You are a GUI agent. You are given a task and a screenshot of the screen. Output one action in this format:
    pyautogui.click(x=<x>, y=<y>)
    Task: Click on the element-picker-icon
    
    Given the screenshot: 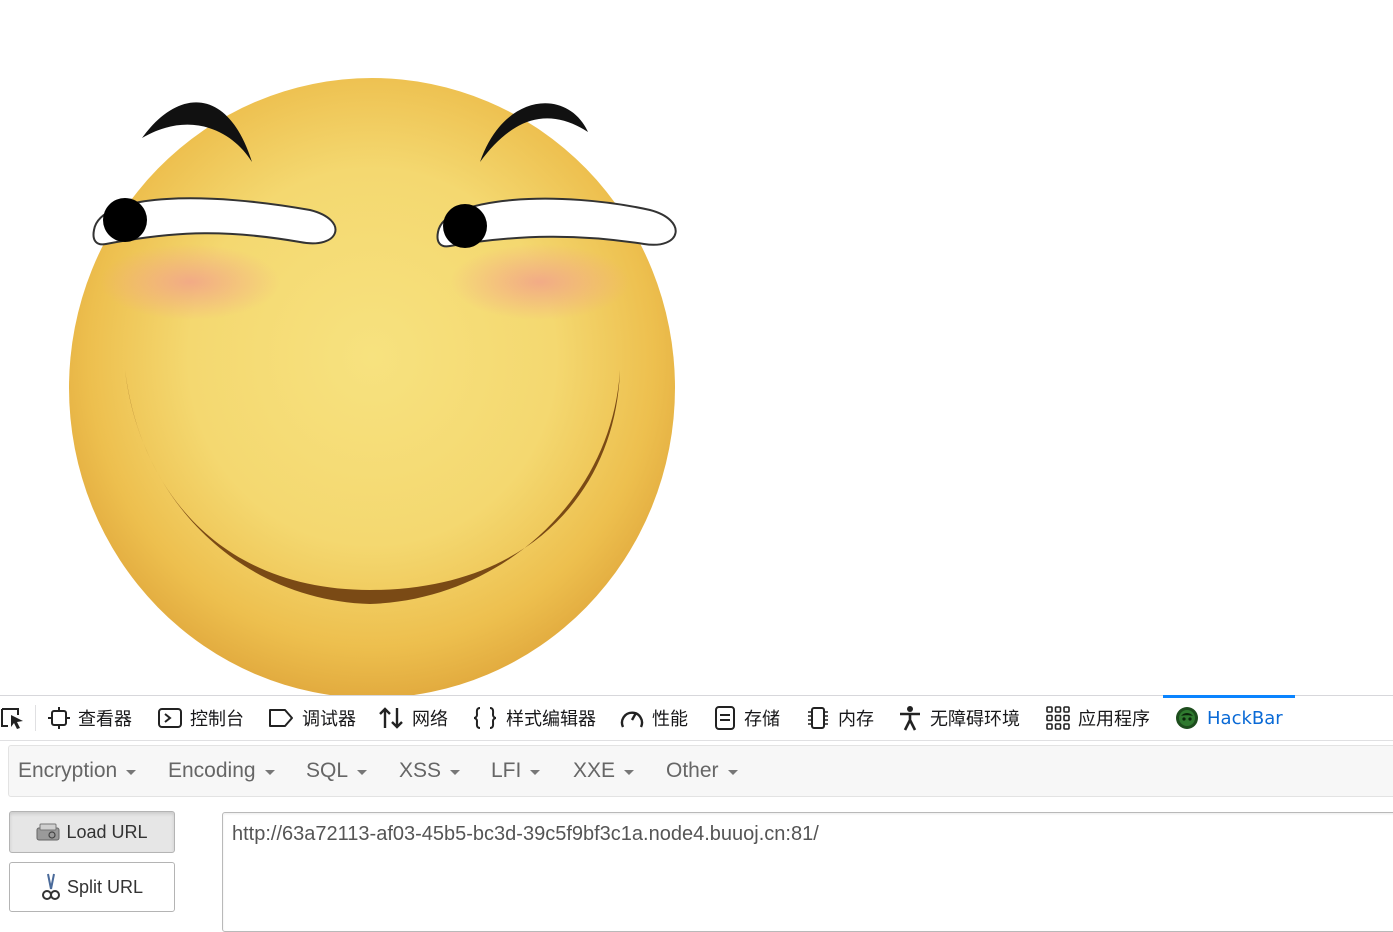 What is the action you would take?
    pyautogui.click(x=13, y=718)
    